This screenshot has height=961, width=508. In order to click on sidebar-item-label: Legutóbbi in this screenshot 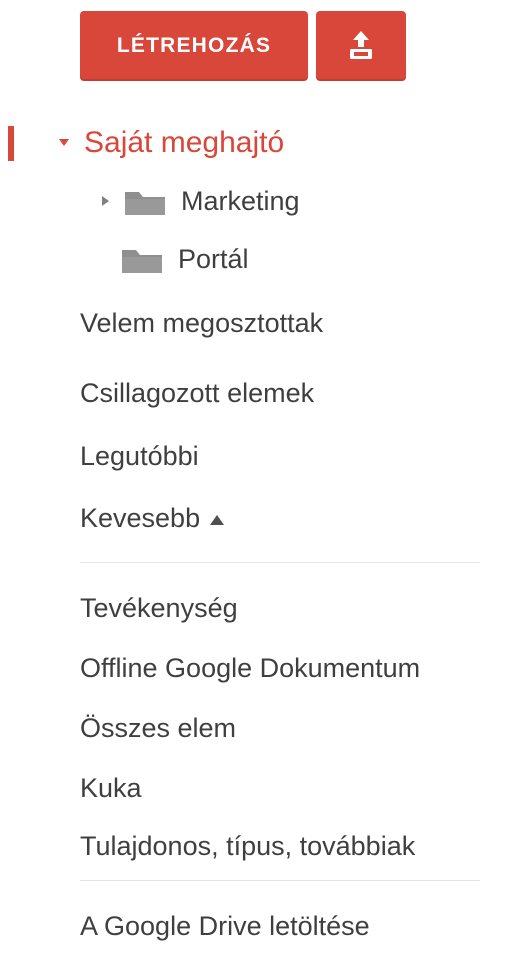, I will do `click(139, 455)`.